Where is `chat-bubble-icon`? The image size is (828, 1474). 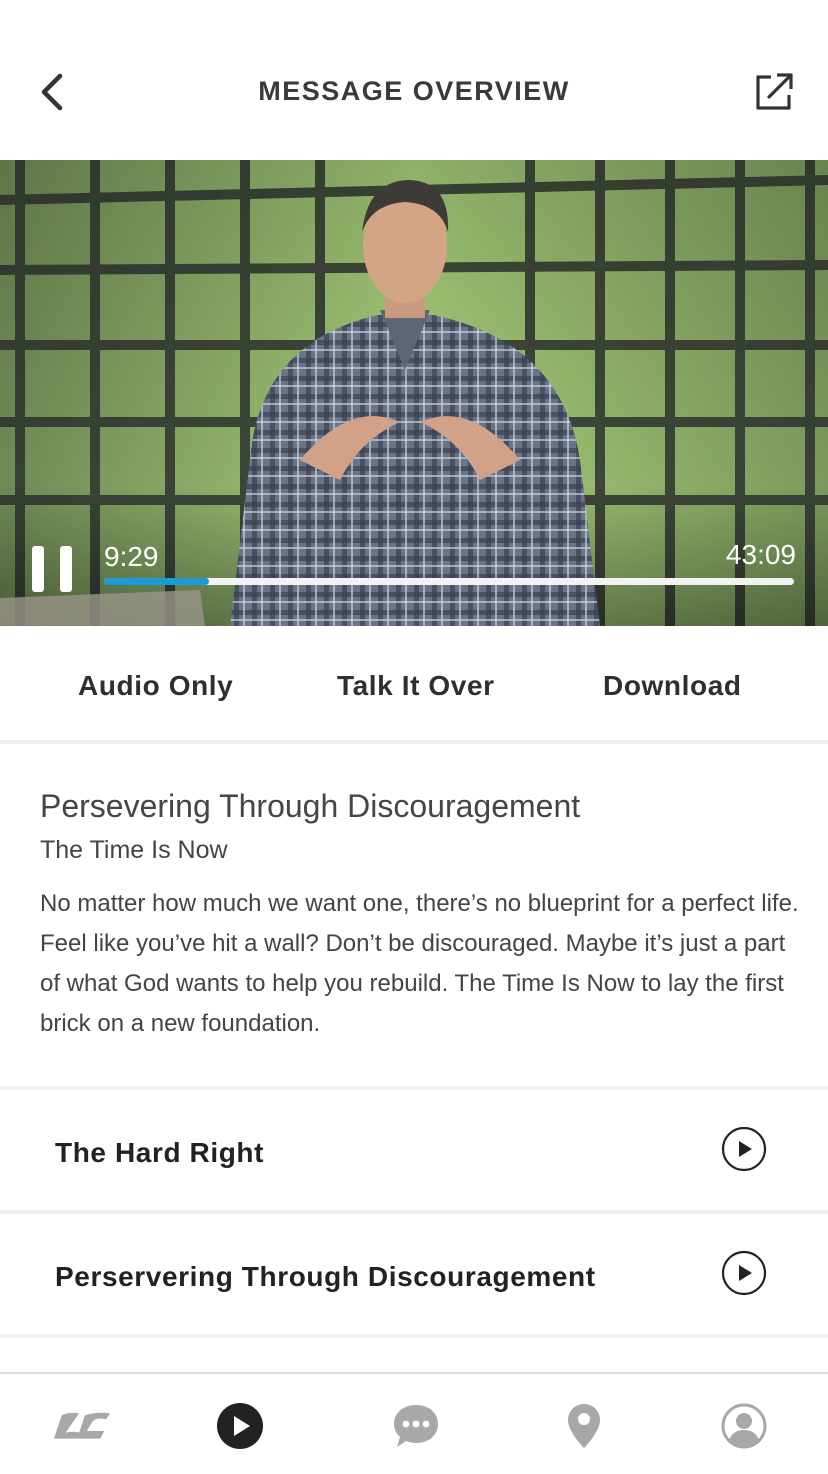 chat-bubble-icon is located at coordinates (416, 1426).